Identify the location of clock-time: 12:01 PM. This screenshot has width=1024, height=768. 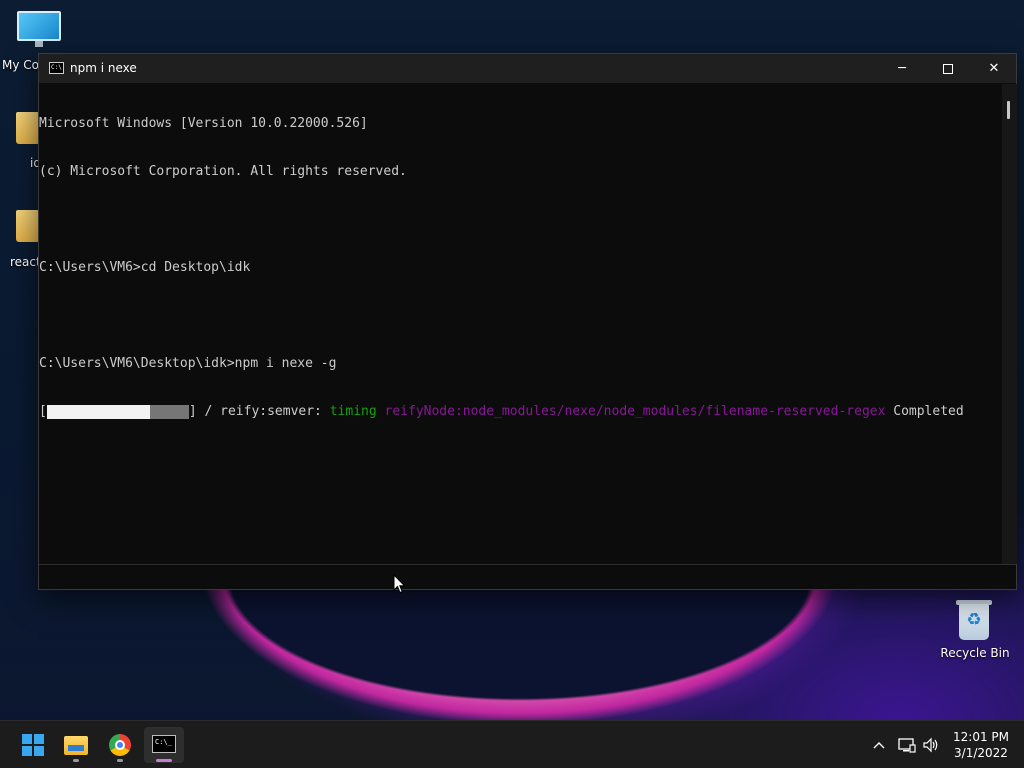
(981, 737).